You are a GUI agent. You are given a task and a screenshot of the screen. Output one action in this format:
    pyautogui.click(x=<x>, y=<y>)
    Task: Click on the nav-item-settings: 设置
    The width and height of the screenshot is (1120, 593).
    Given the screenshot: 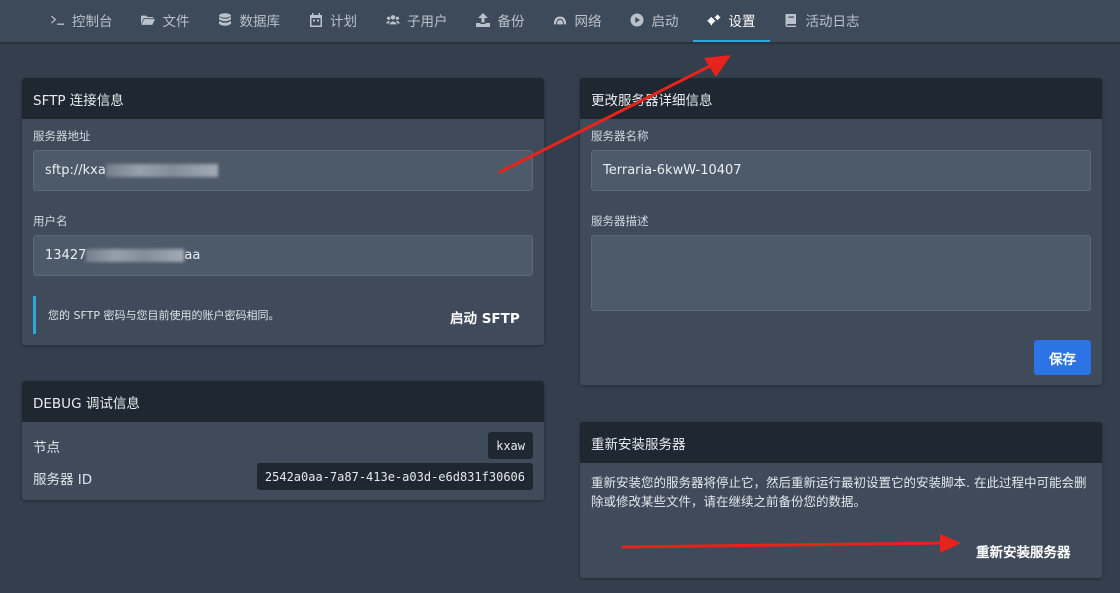 What is the action you would take?
    pyautogui.click(x=731, y=21)
    